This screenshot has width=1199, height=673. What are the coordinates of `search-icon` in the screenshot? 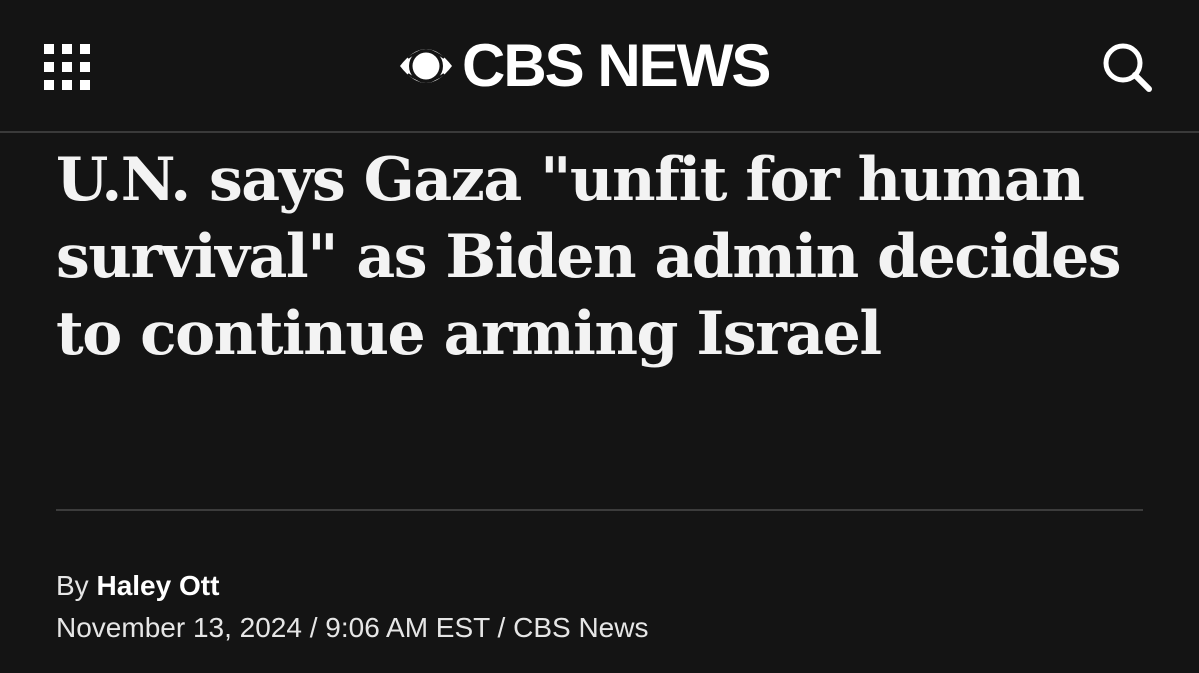 It's located at (1127, 67).